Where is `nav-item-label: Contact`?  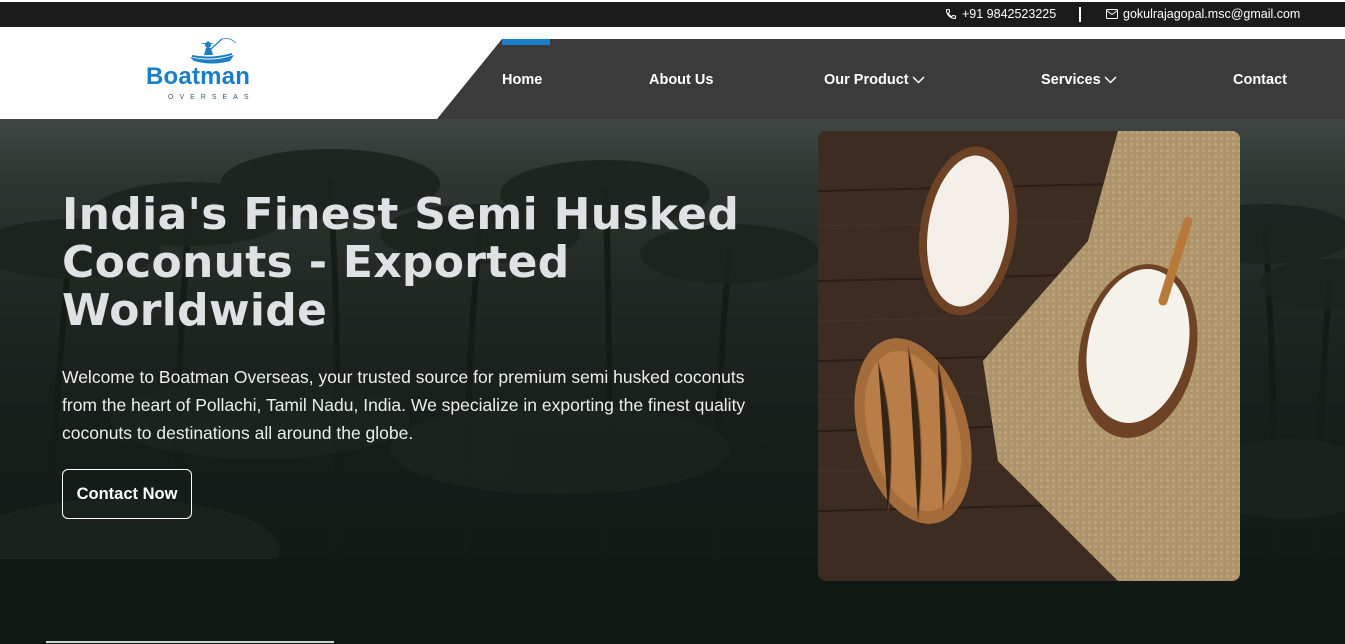 nav-item-label: Contact is located at coordinates (1260, 80).